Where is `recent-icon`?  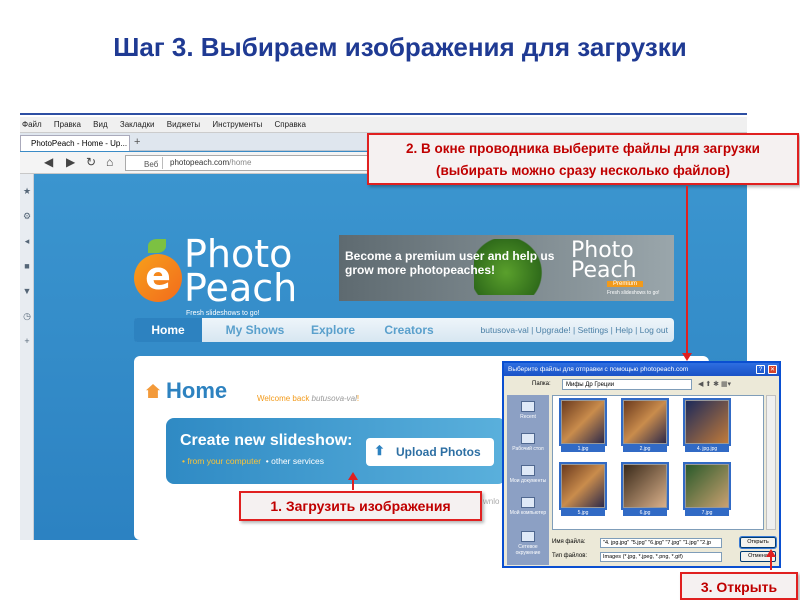
recent-icon is located at coordinates (528, 406).